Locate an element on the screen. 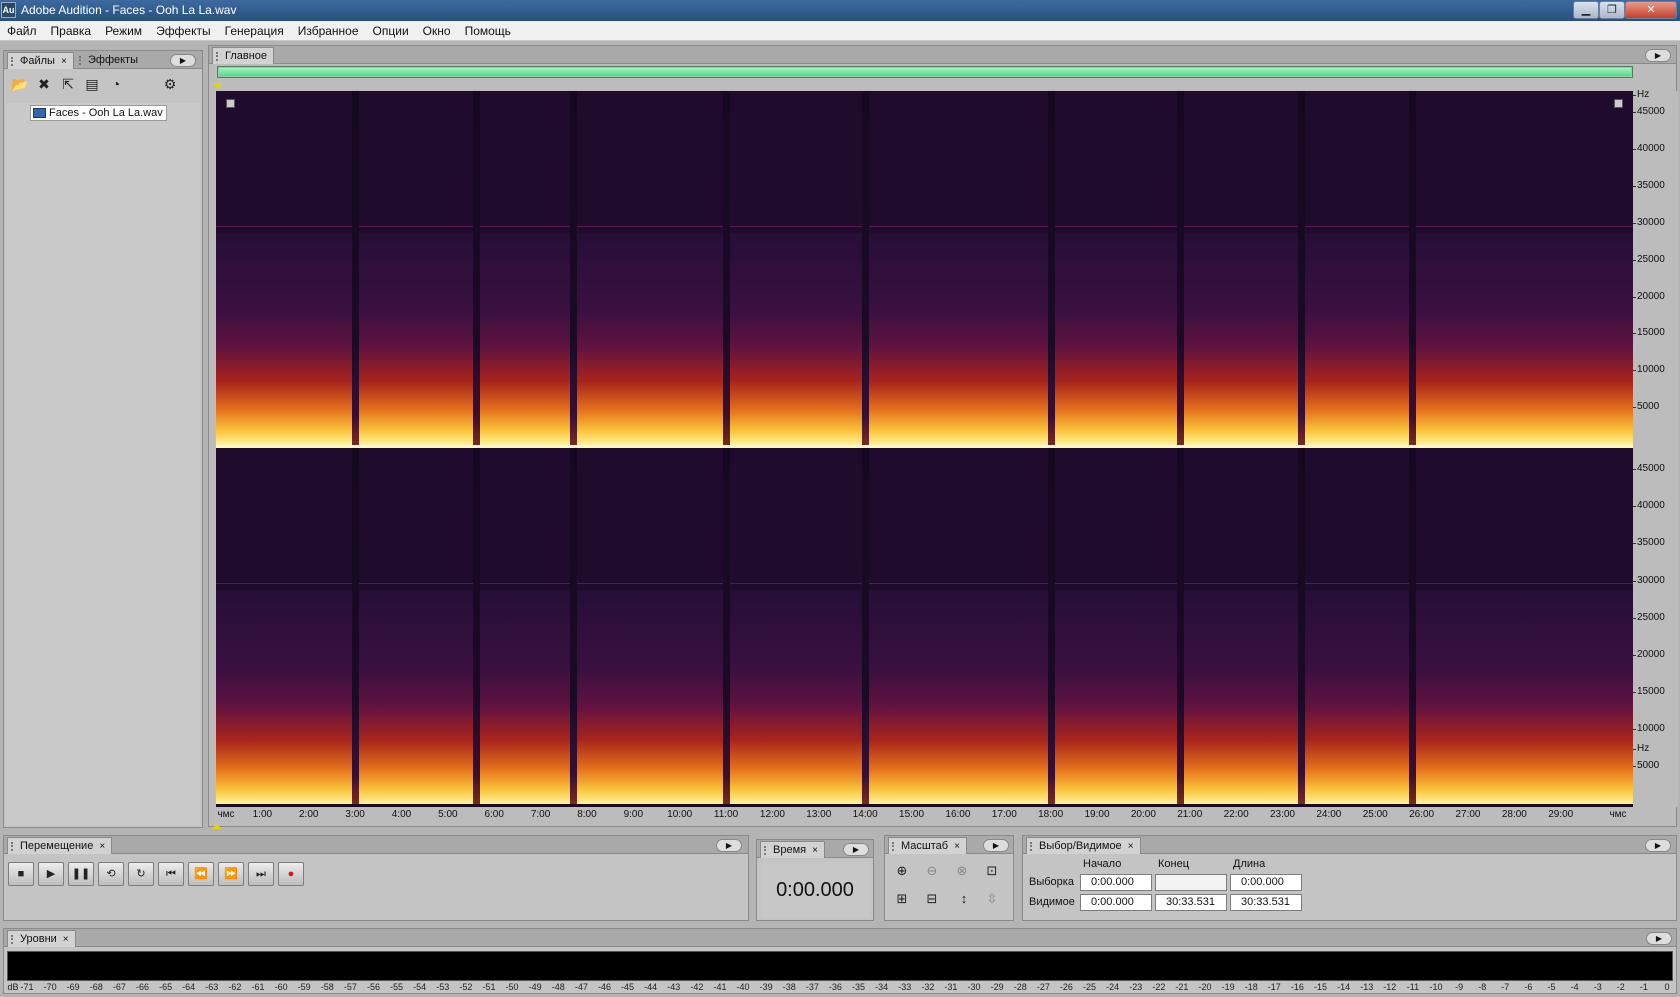 The image size is (1680, 997). view-length-field: 30:33.531 is located at coordinates (1266, 902).